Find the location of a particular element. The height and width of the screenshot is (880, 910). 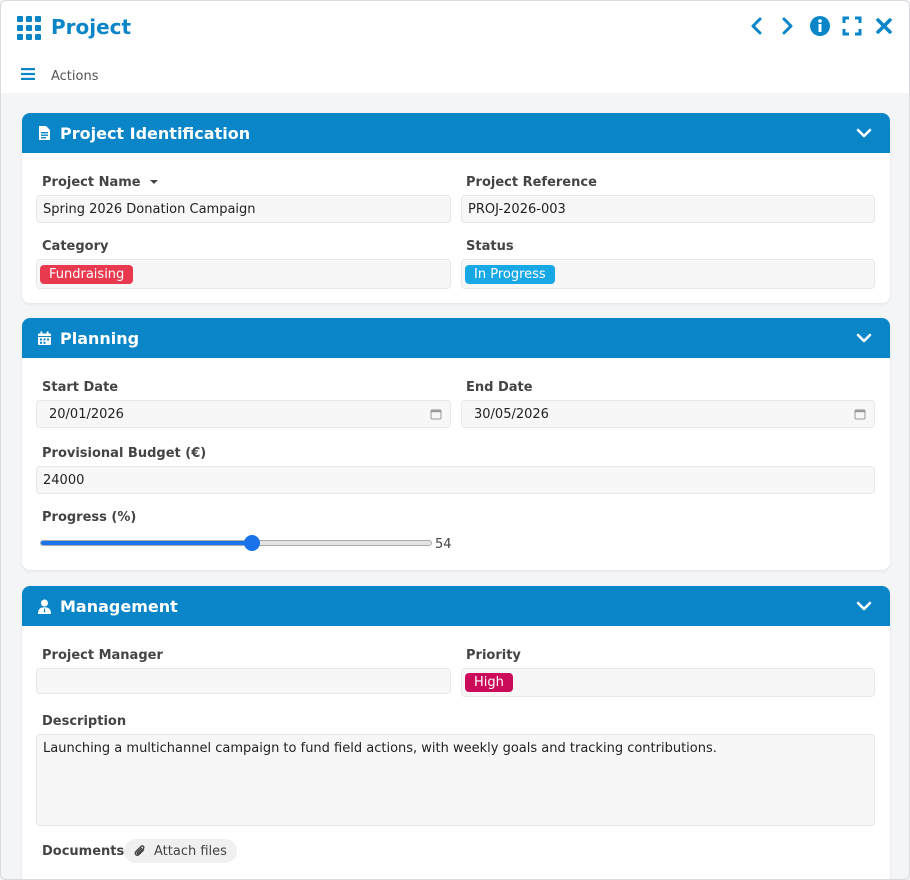

project-reference-field: PROJ-2026-003 is located at coordinates (668, 209).